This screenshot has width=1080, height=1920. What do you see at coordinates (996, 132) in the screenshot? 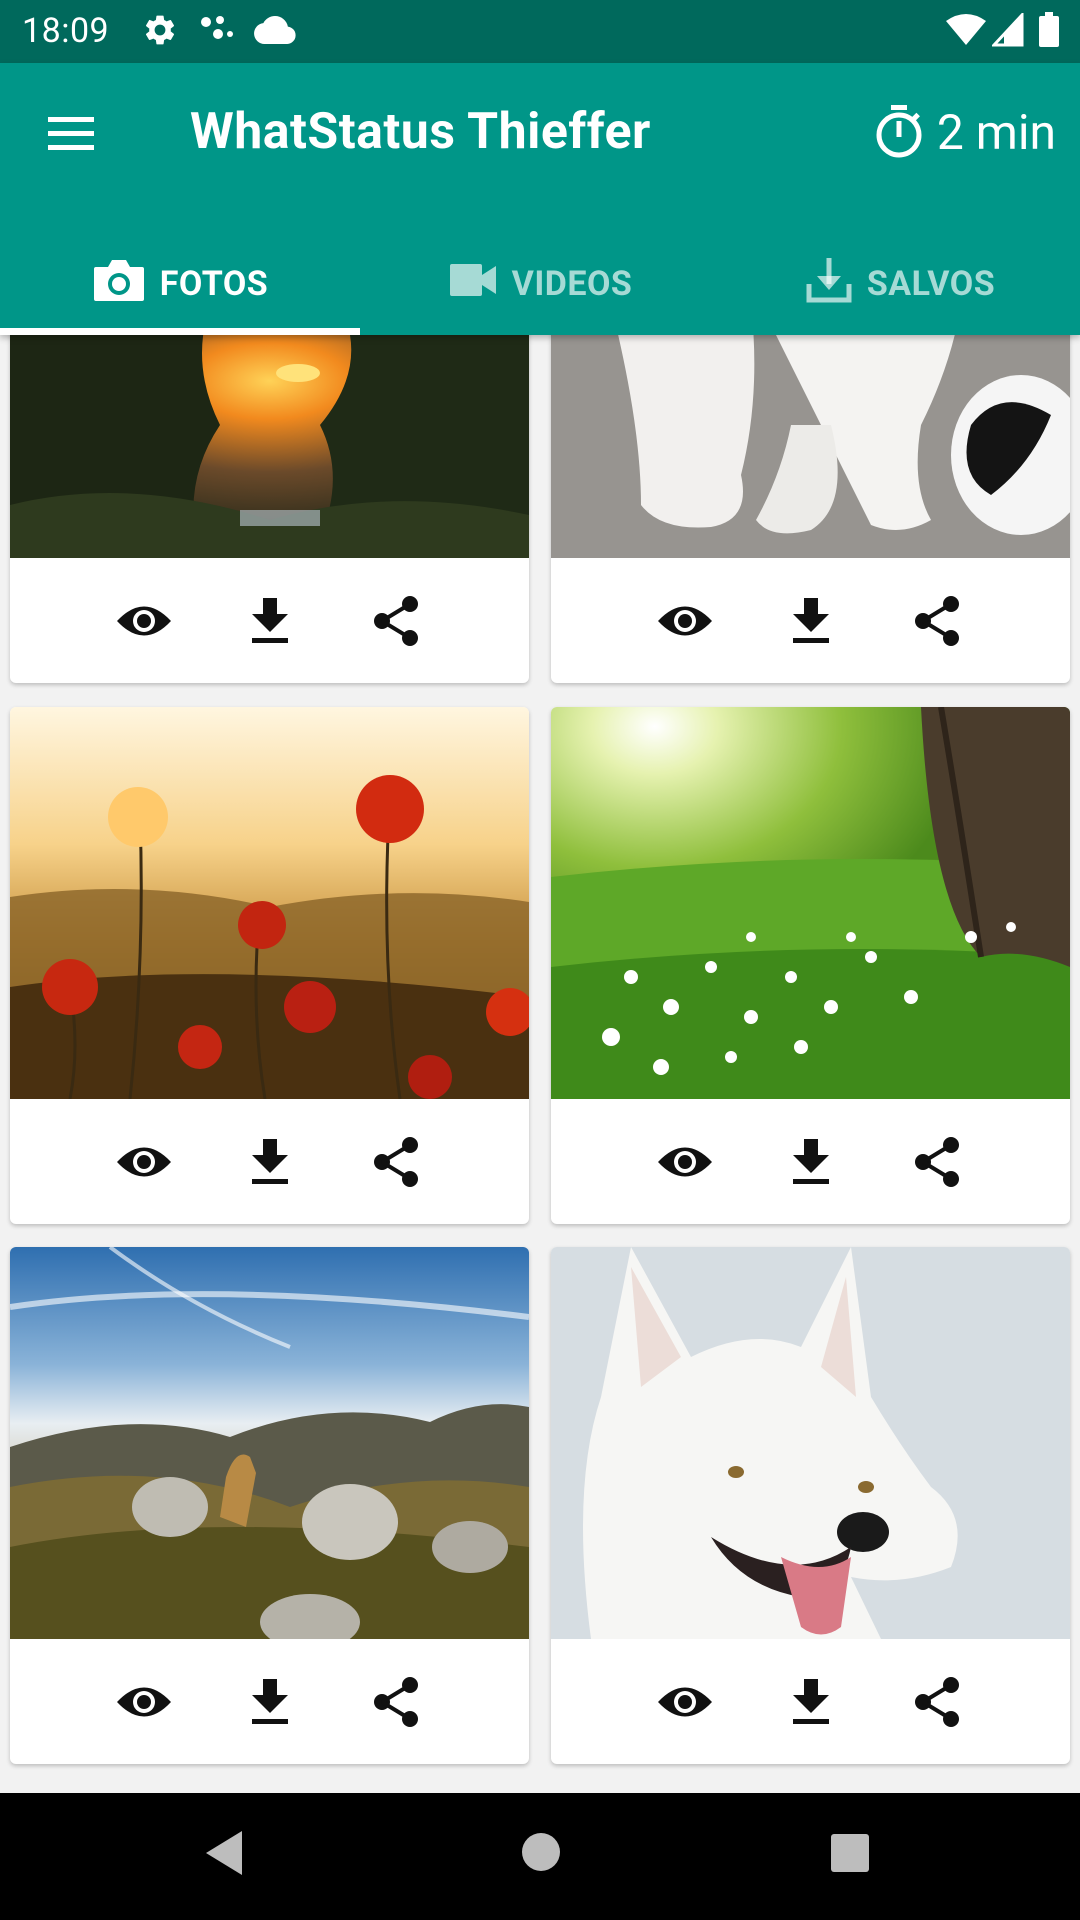
I see `timer-label: 2 min` at bounding box center [996, 132].